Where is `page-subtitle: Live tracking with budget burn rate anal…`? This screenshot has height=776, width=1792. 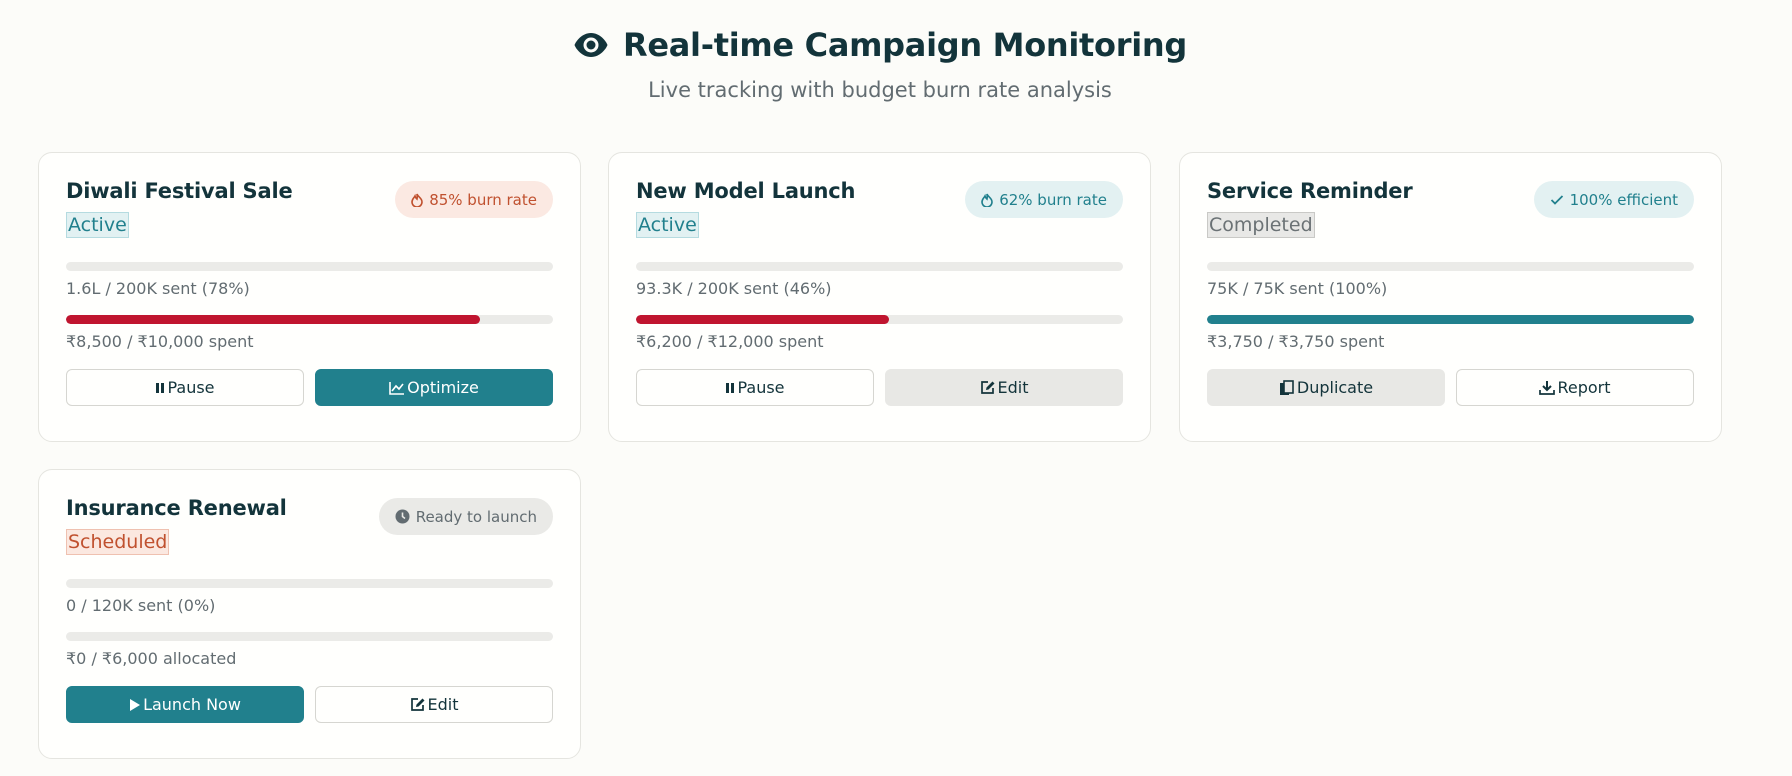 page-subtitle: Live tracking with budget burn rate anal… is located at coordinates (880, 90).